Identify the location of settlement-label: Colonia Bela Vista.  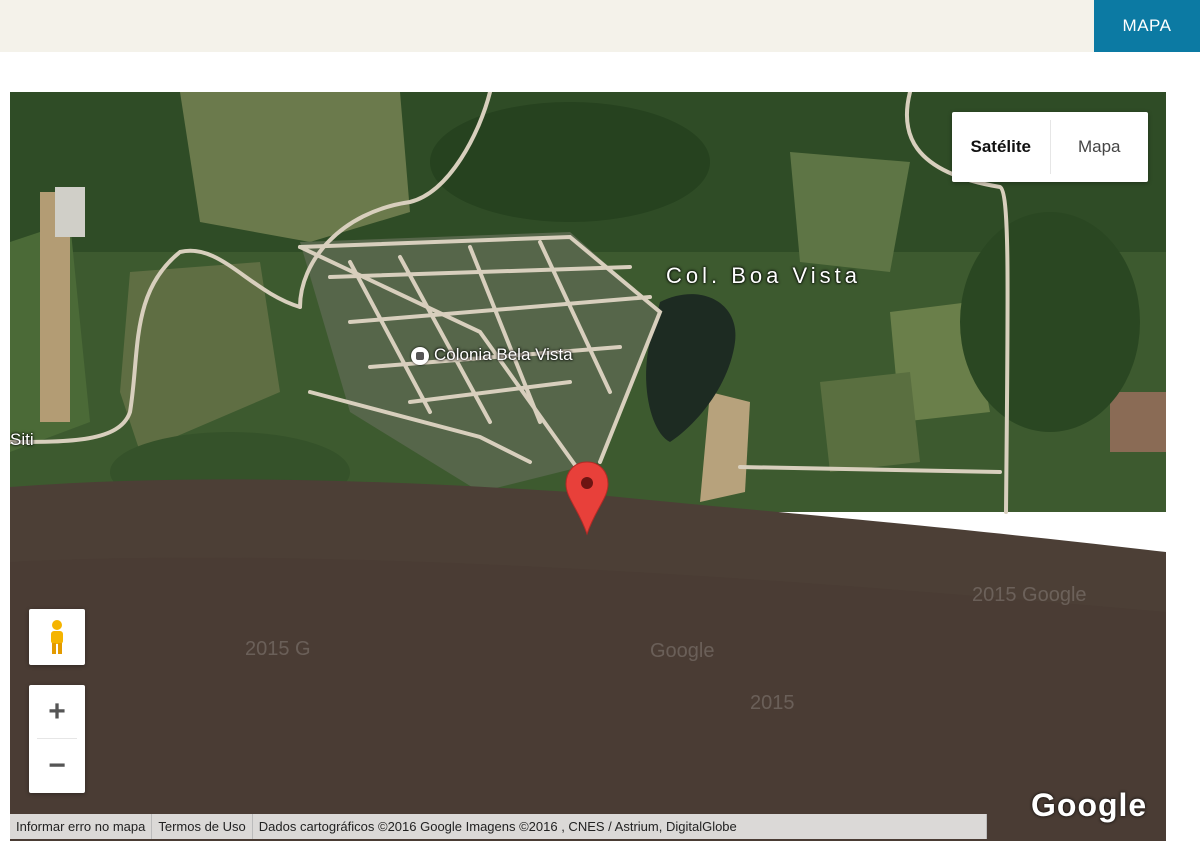
(503, 354).